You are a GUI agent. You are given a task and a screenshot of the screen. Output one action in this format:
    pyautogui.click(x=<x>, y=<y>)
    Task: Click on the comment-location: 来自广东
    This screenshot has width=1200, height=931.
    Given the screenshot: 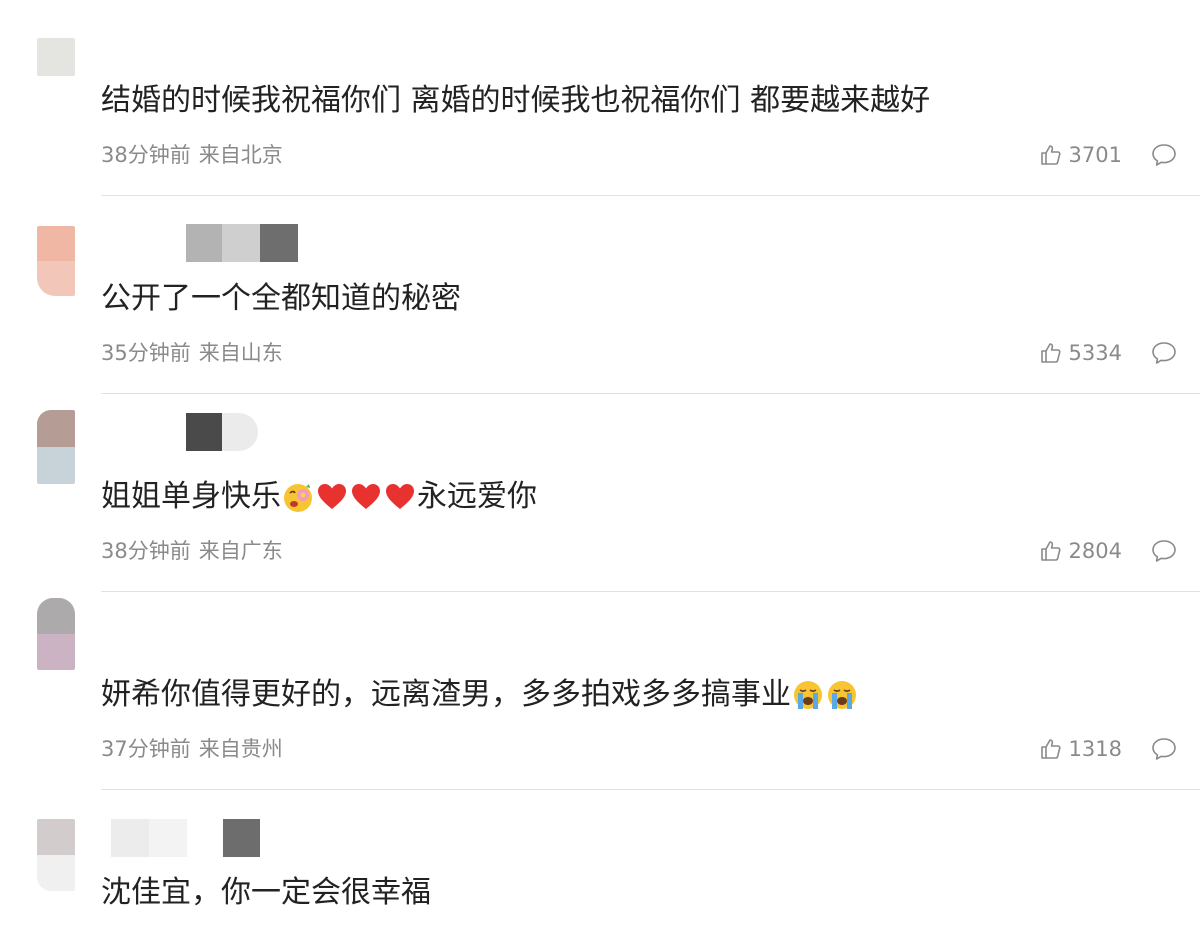 What is the action you would take?
    pyautogui.click(x=240, y=551)
    